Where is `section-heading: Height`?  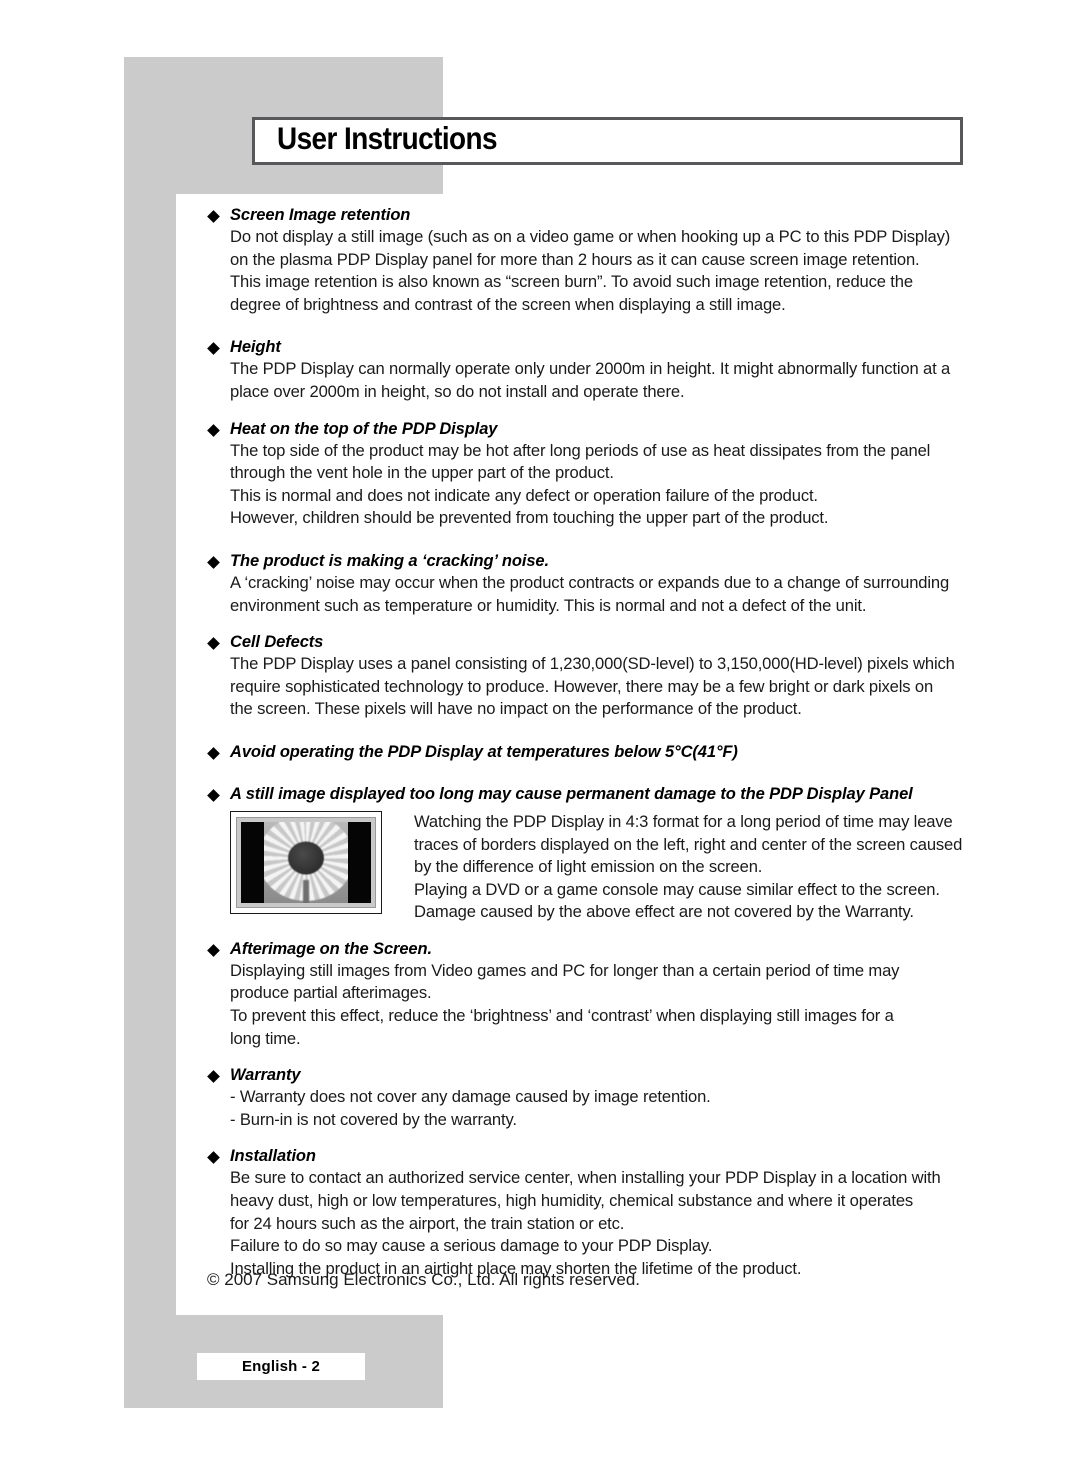
section-heading: Height is located at coordinates (591, 347).